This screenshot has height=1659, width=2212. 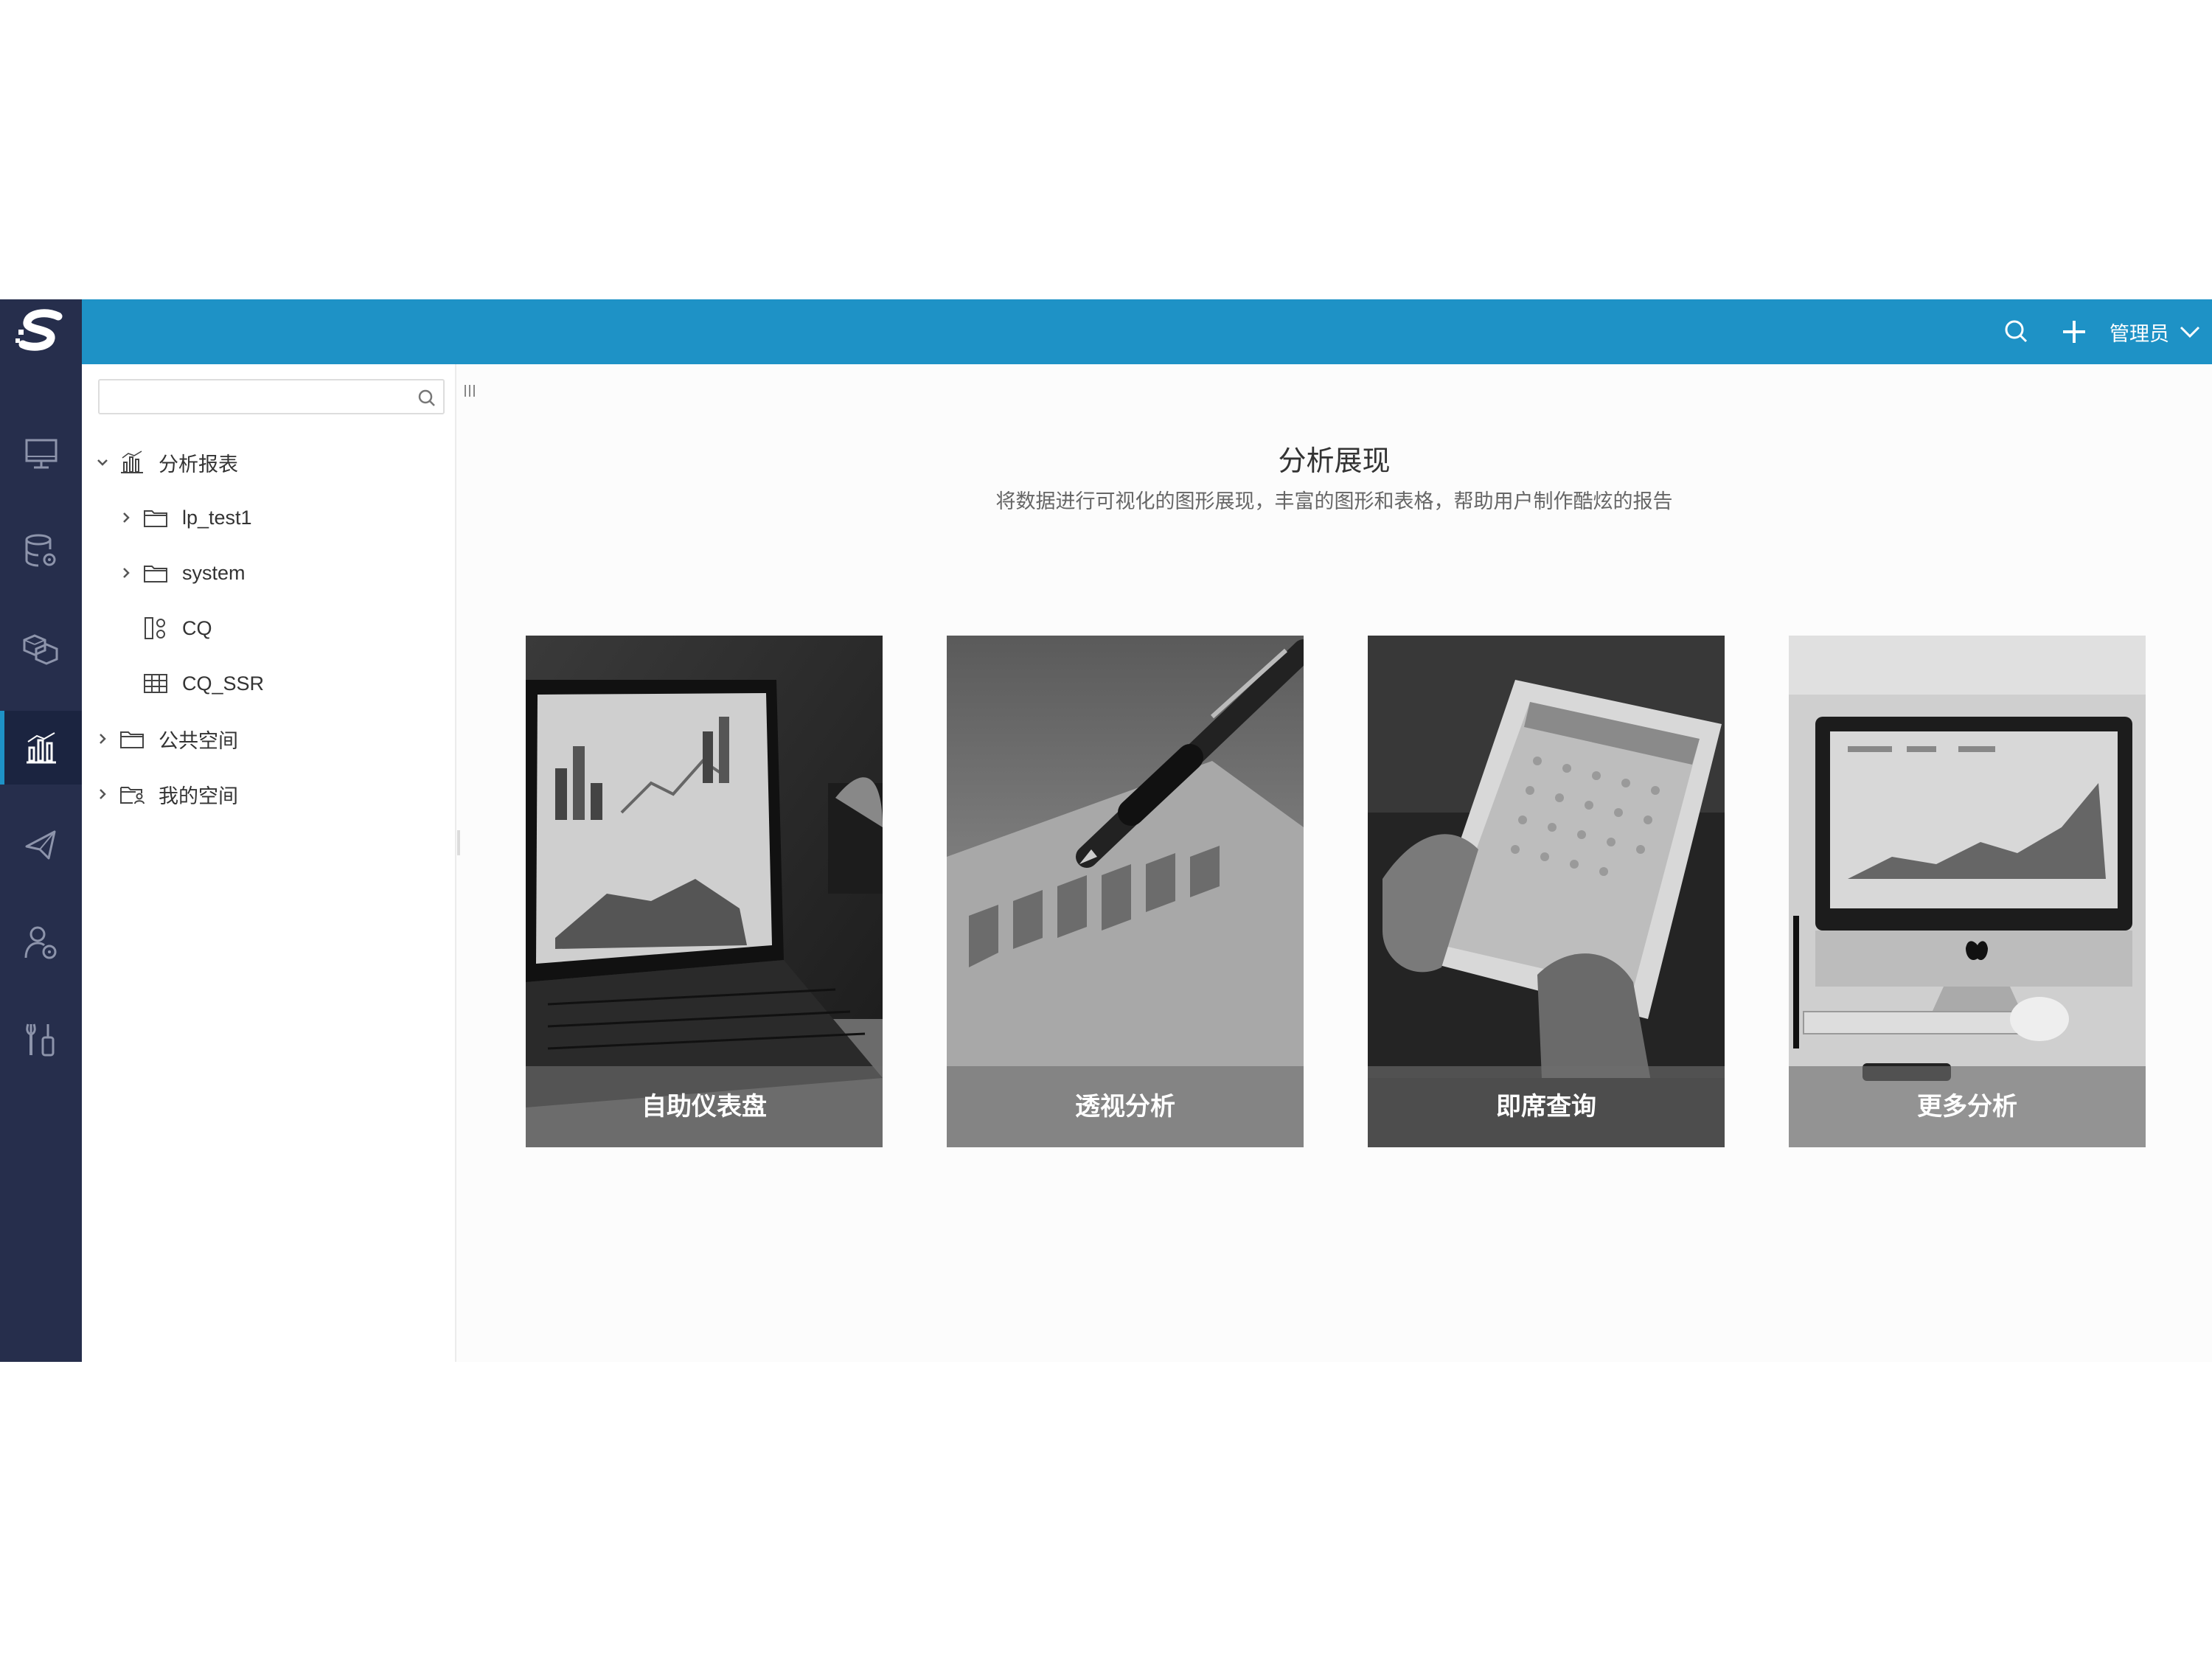 I want to click on rail-item-data-model, so click(x=41, y=649).